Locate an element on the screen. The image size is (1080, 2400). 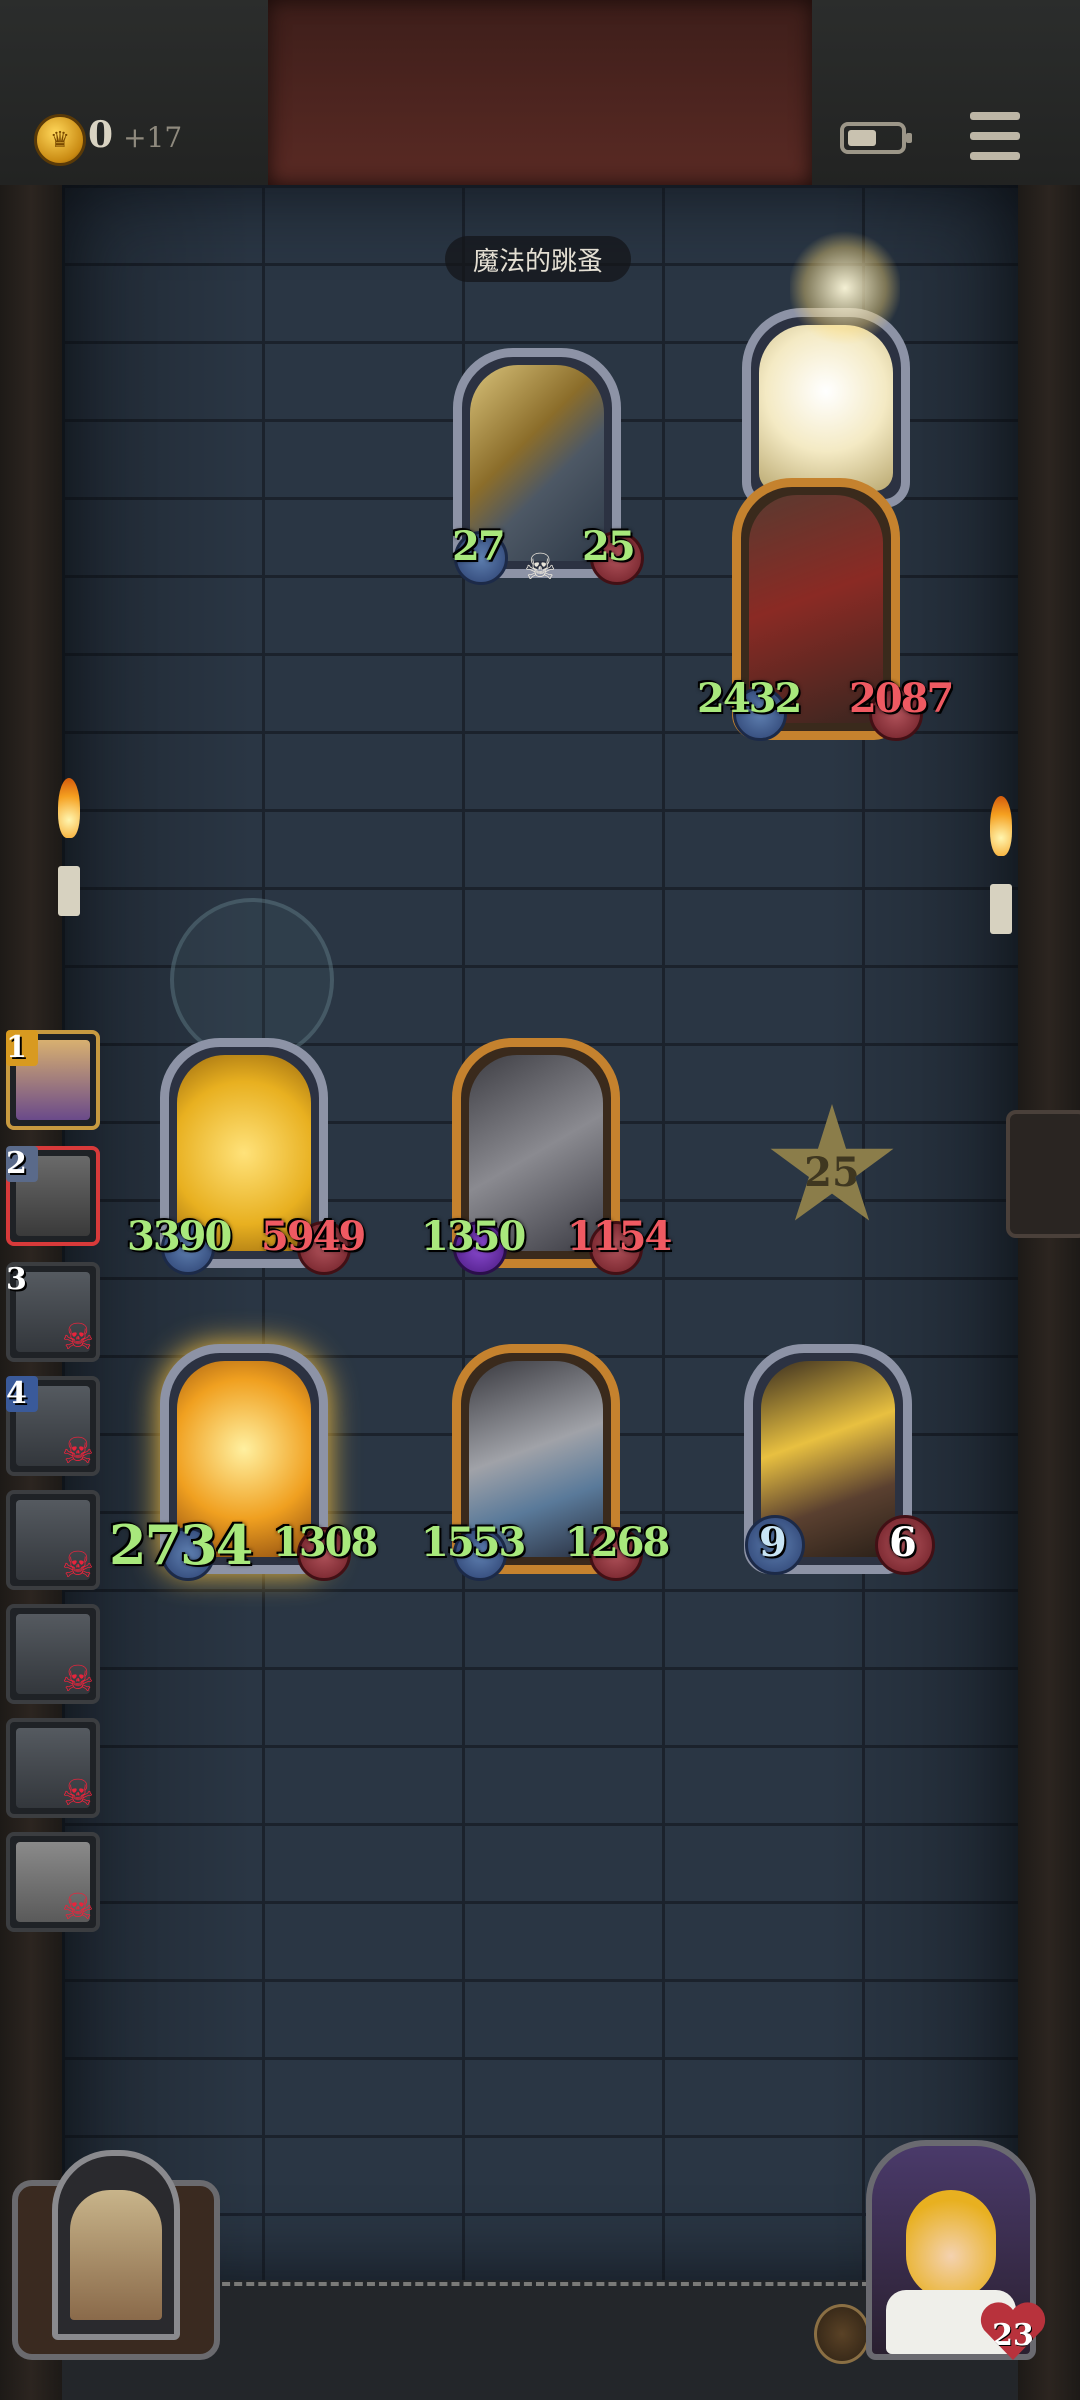
player-card-horned-gray-dragon: 1350 1154 is located at coordinates (546, 1156).